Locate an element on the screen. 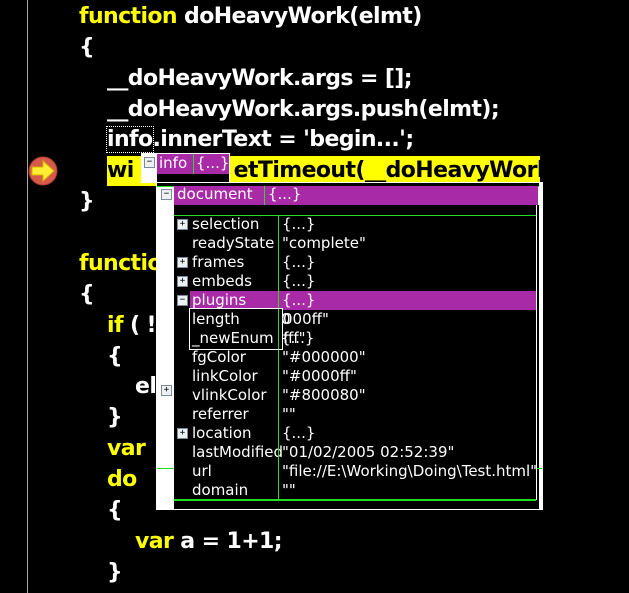  datatip-row-readystate: readyState "complete" is located at coordinates (363, 243).